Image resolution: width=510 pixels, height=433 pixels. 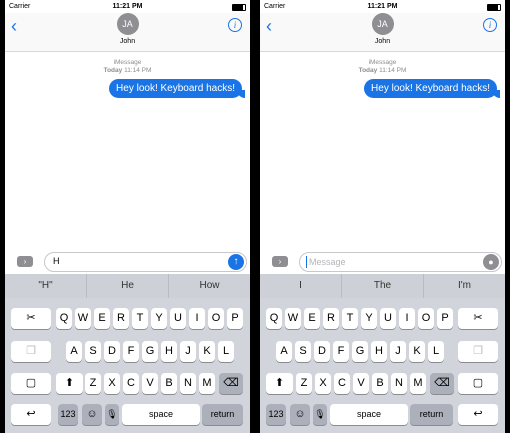 I want to click on message-input: H ↑, so click(x=145, y=262).